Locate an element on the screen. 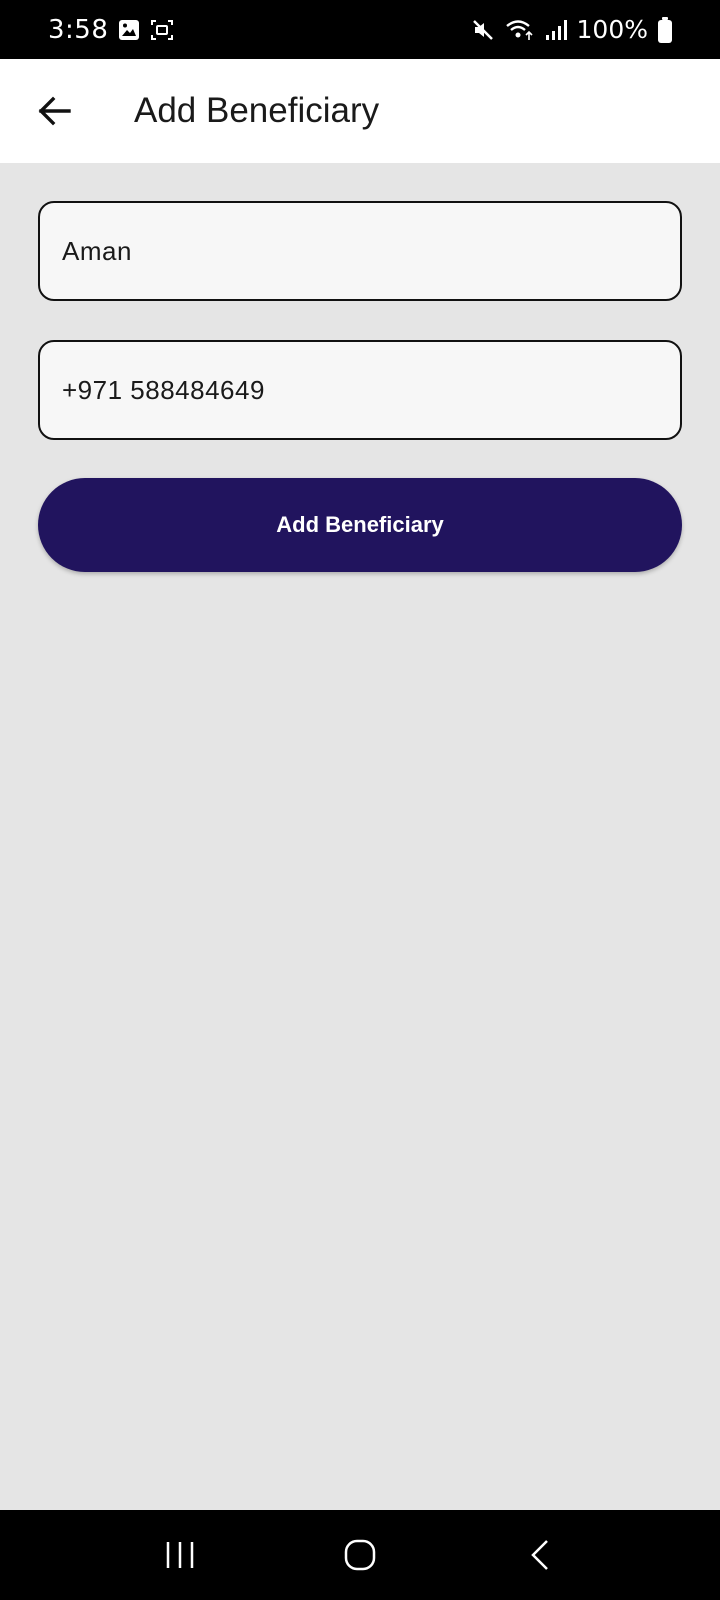 This screenshot has width=720, height=1600. wifi-icon is located at coordinates (520, 30).